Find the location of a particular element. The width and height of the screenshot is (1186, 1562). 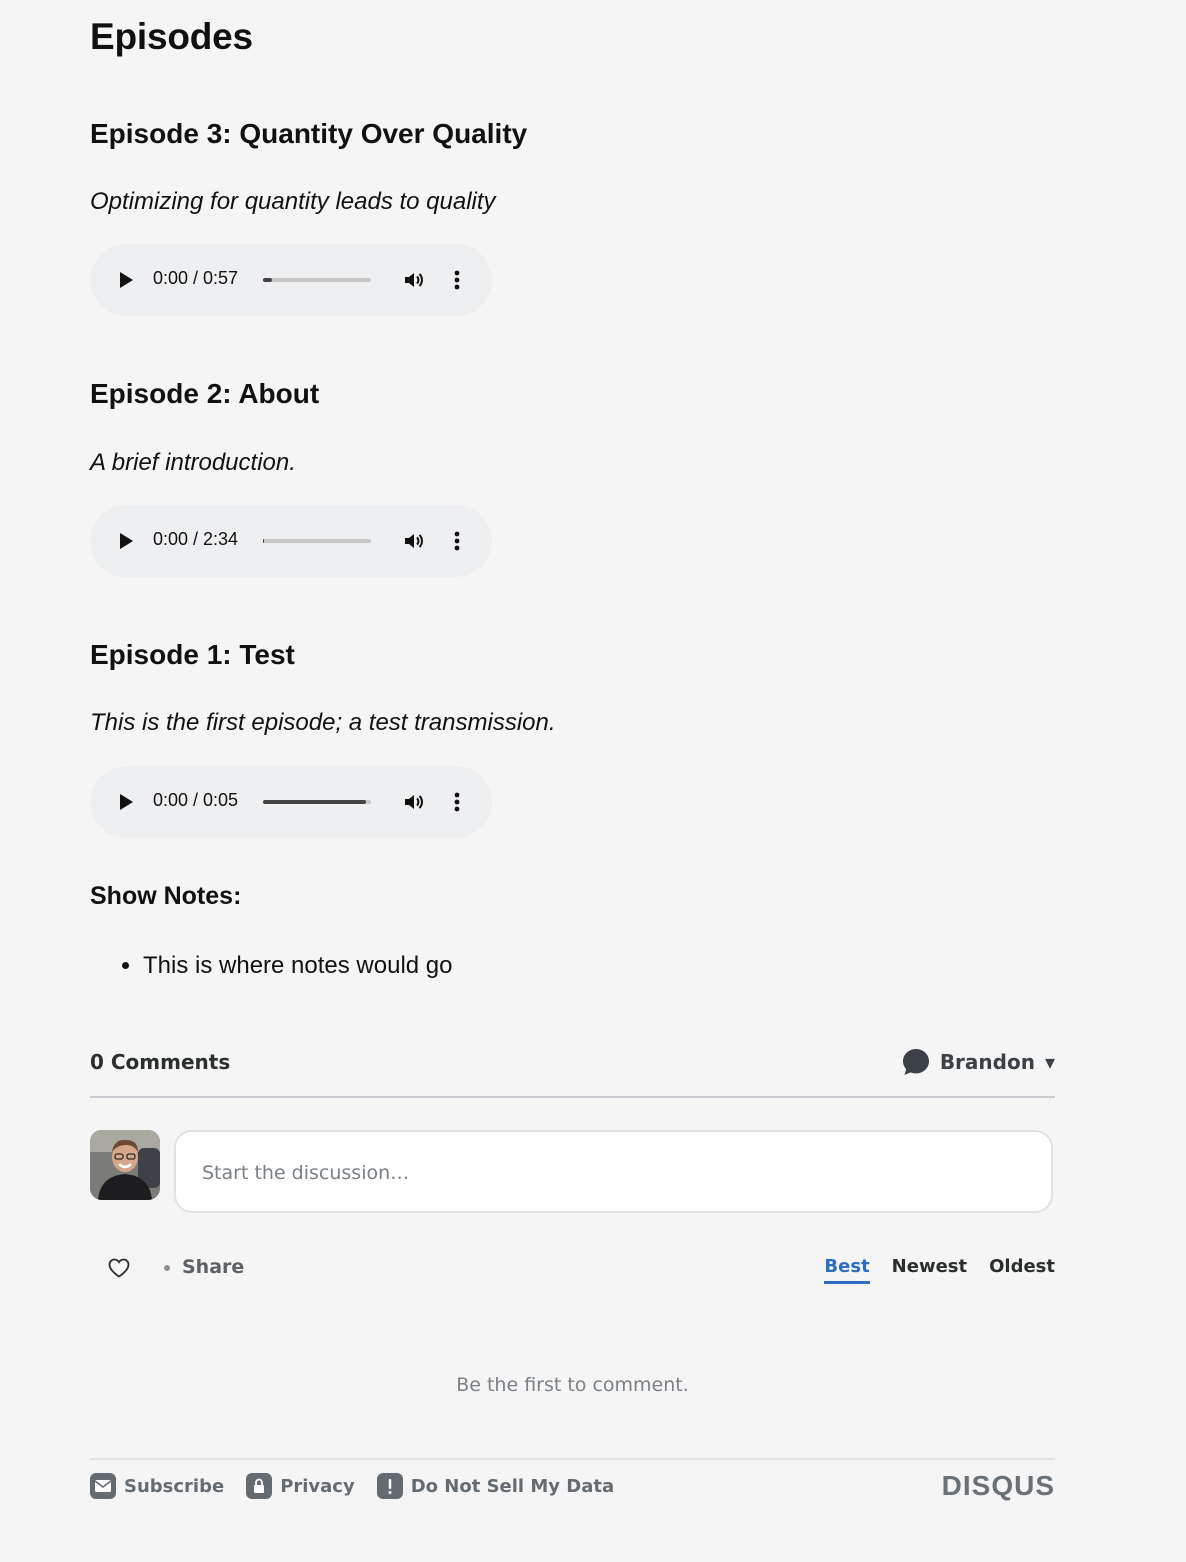

tab-best: Best is located at coordinates (847, 1270).